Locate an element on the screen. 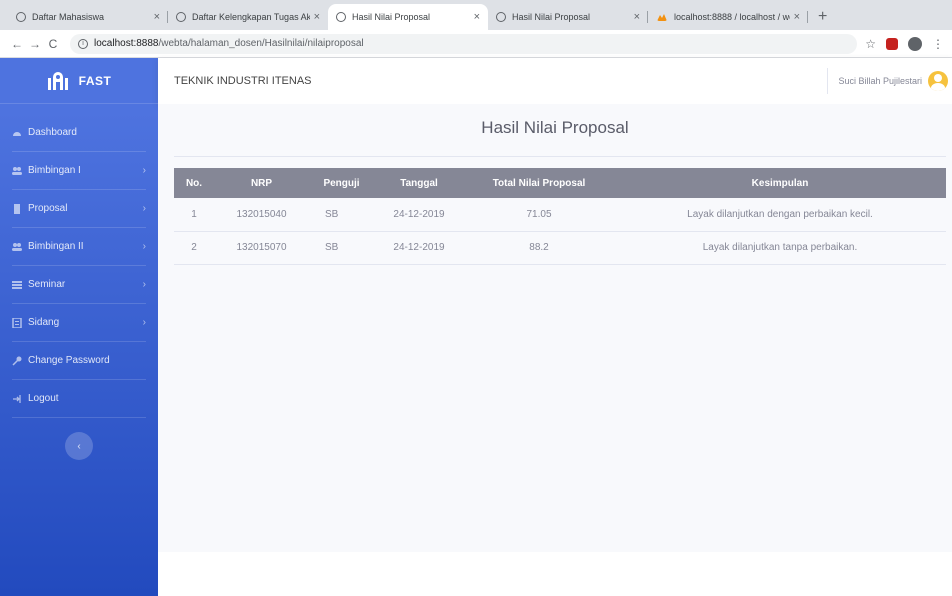 This screenshot has height=596, width=952. cell-no: 2 is located at coordinates (194, 248).